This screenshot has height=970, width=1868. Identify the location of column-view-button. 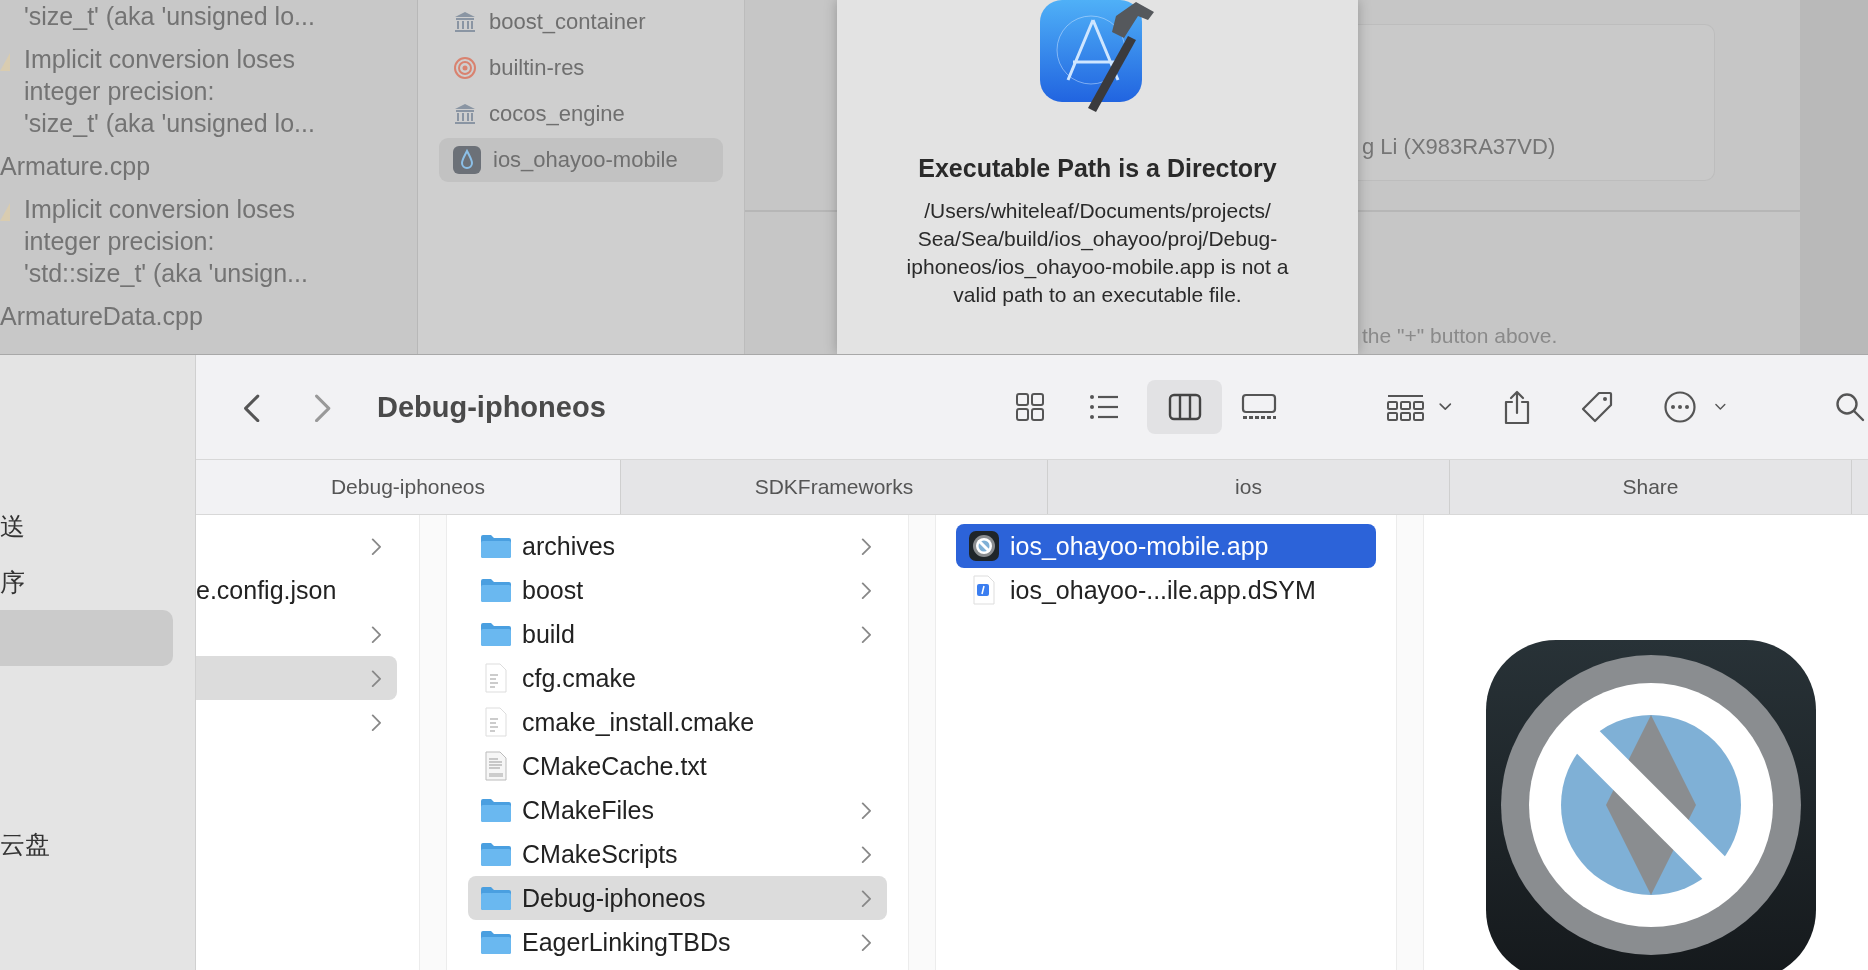
(1184, 407).